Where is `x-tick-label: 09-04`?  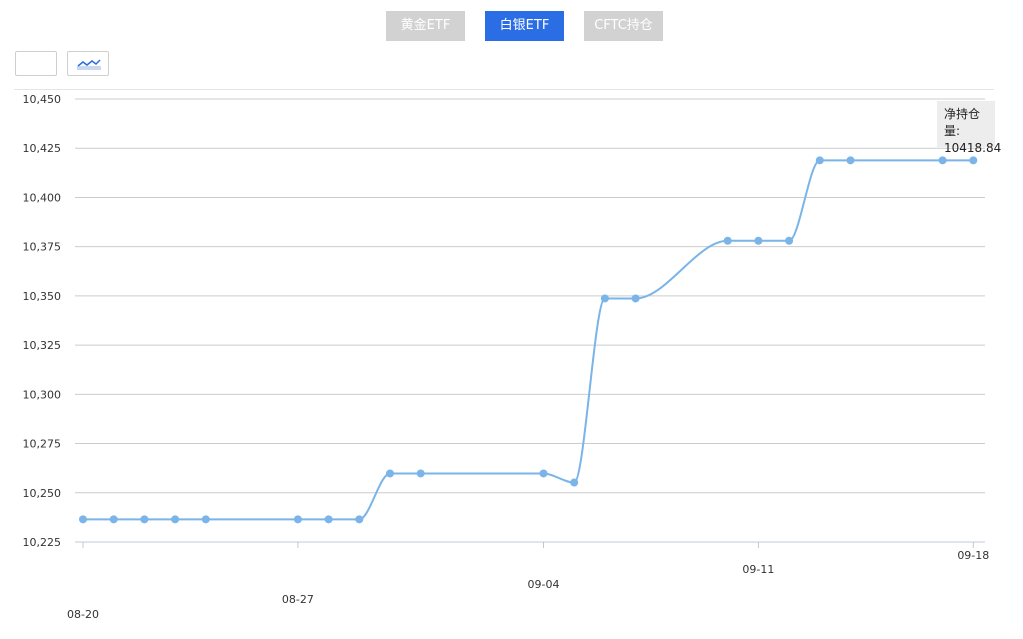 x-tick-label: 09-04 is located at coordinates (544, 584).